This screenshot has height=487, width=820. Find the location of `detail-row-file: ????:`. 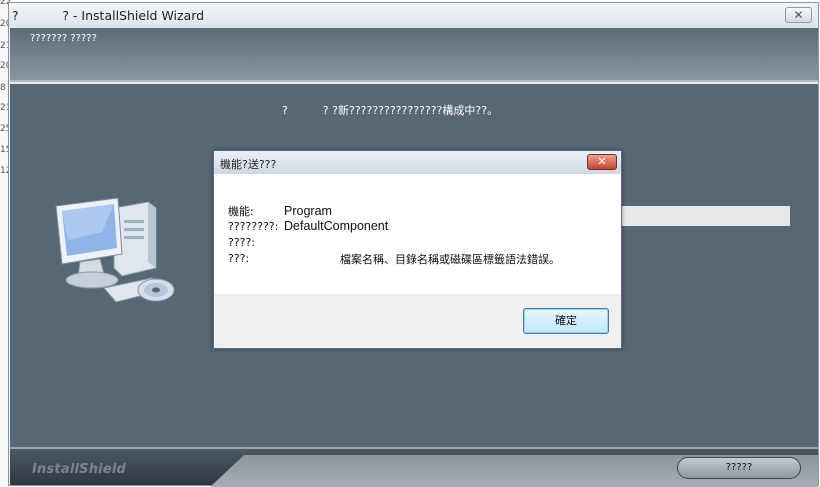

detail-row-file: ????: is located at coordinates (256, 242).